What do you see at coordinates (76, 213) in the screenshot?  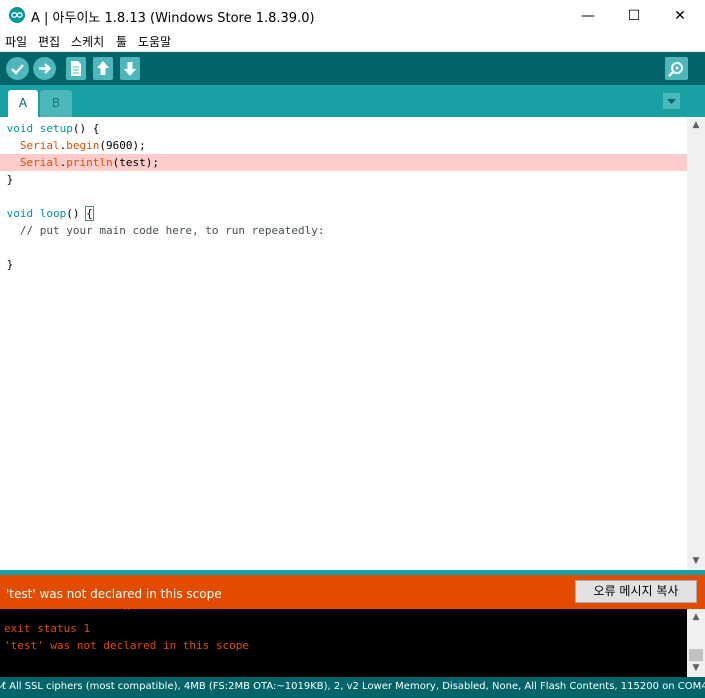 I see `code-token: ()` at bounding box center [76, 213].